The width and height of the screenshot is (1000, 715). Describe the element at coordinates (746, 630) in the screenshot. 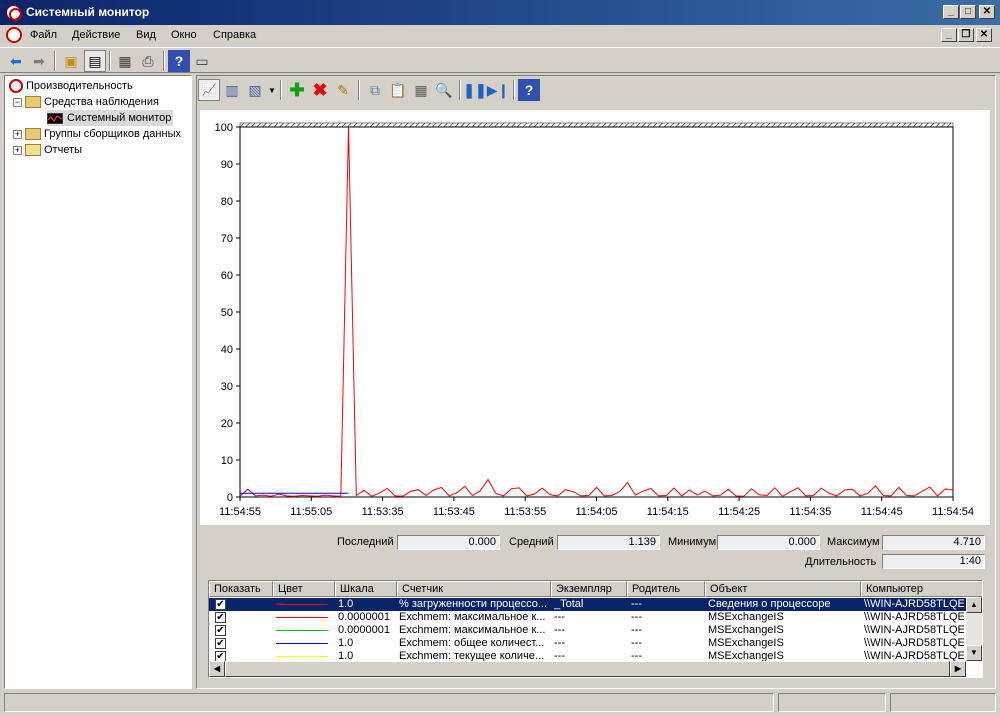

I see `cell-object: MSExchangeIS` at that location.